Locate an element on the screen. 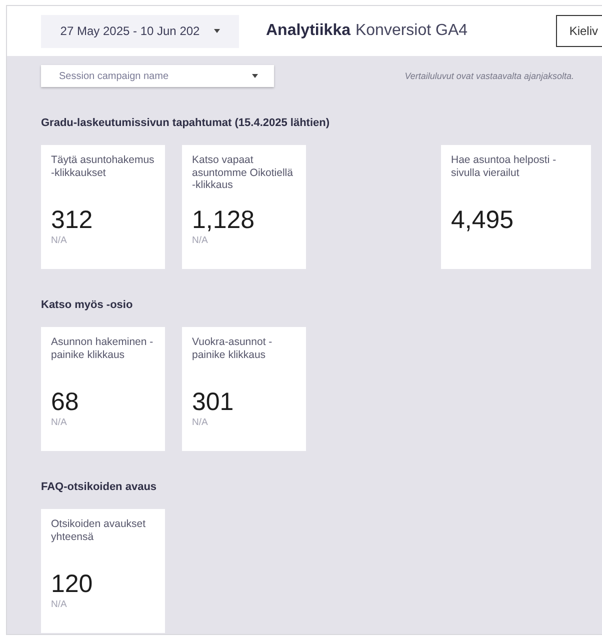 The image size is (602, 637). metric-value: 312 is located at coordinates (72, 220).